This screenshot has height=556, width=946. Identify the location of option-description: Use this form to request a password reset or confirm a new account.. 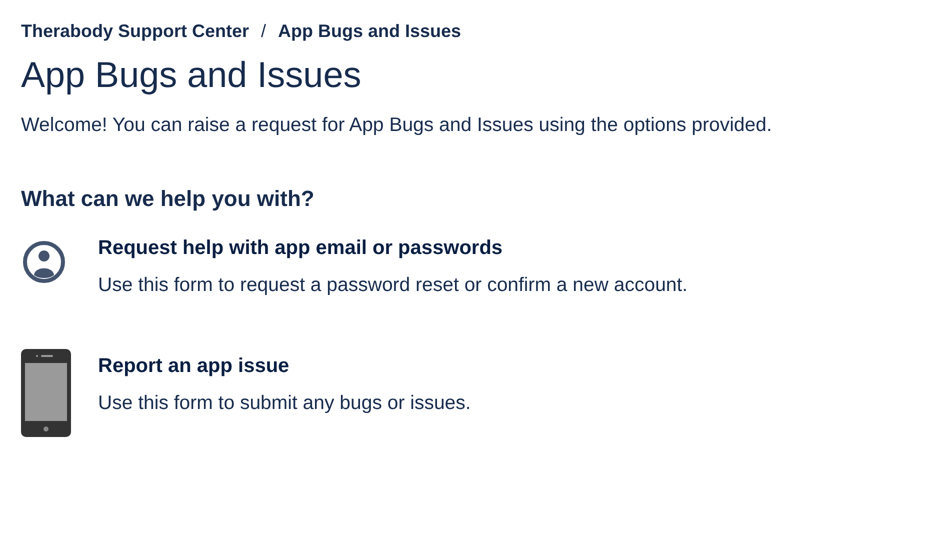
(393, 285).